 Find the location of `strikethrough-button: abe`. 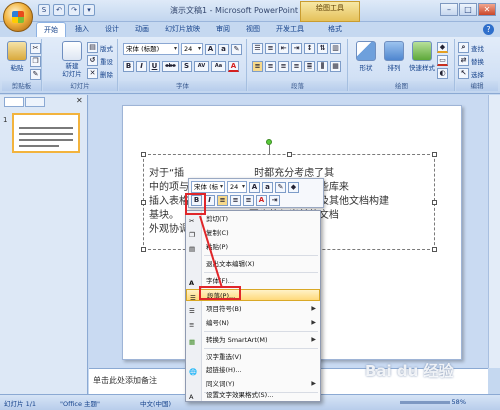

strikethrough-button: abe is located at coordinates (170, 66).